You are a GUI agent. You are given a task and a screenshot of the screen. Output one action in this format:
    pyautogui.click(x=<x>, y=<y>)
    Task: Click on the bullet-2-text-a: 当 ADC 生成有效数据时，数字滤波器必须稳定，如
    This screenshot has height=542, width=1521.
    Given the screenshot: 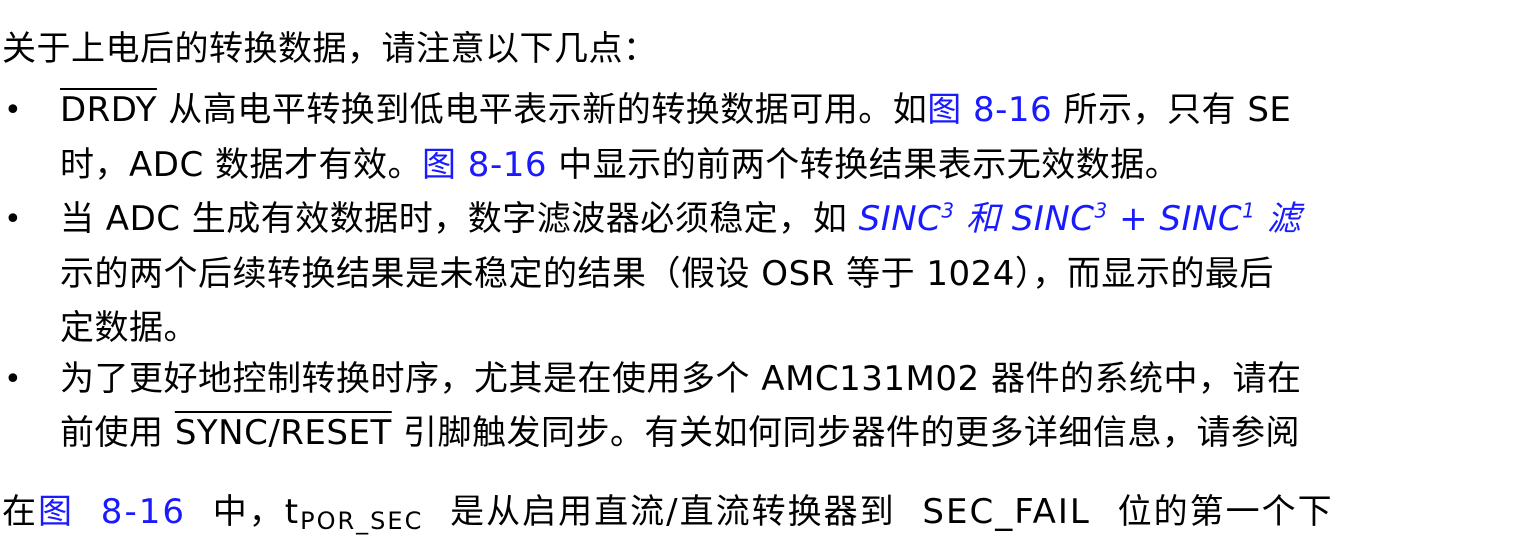 What is the action you would take?
    pyautogui.click(x=459, y=219)
    